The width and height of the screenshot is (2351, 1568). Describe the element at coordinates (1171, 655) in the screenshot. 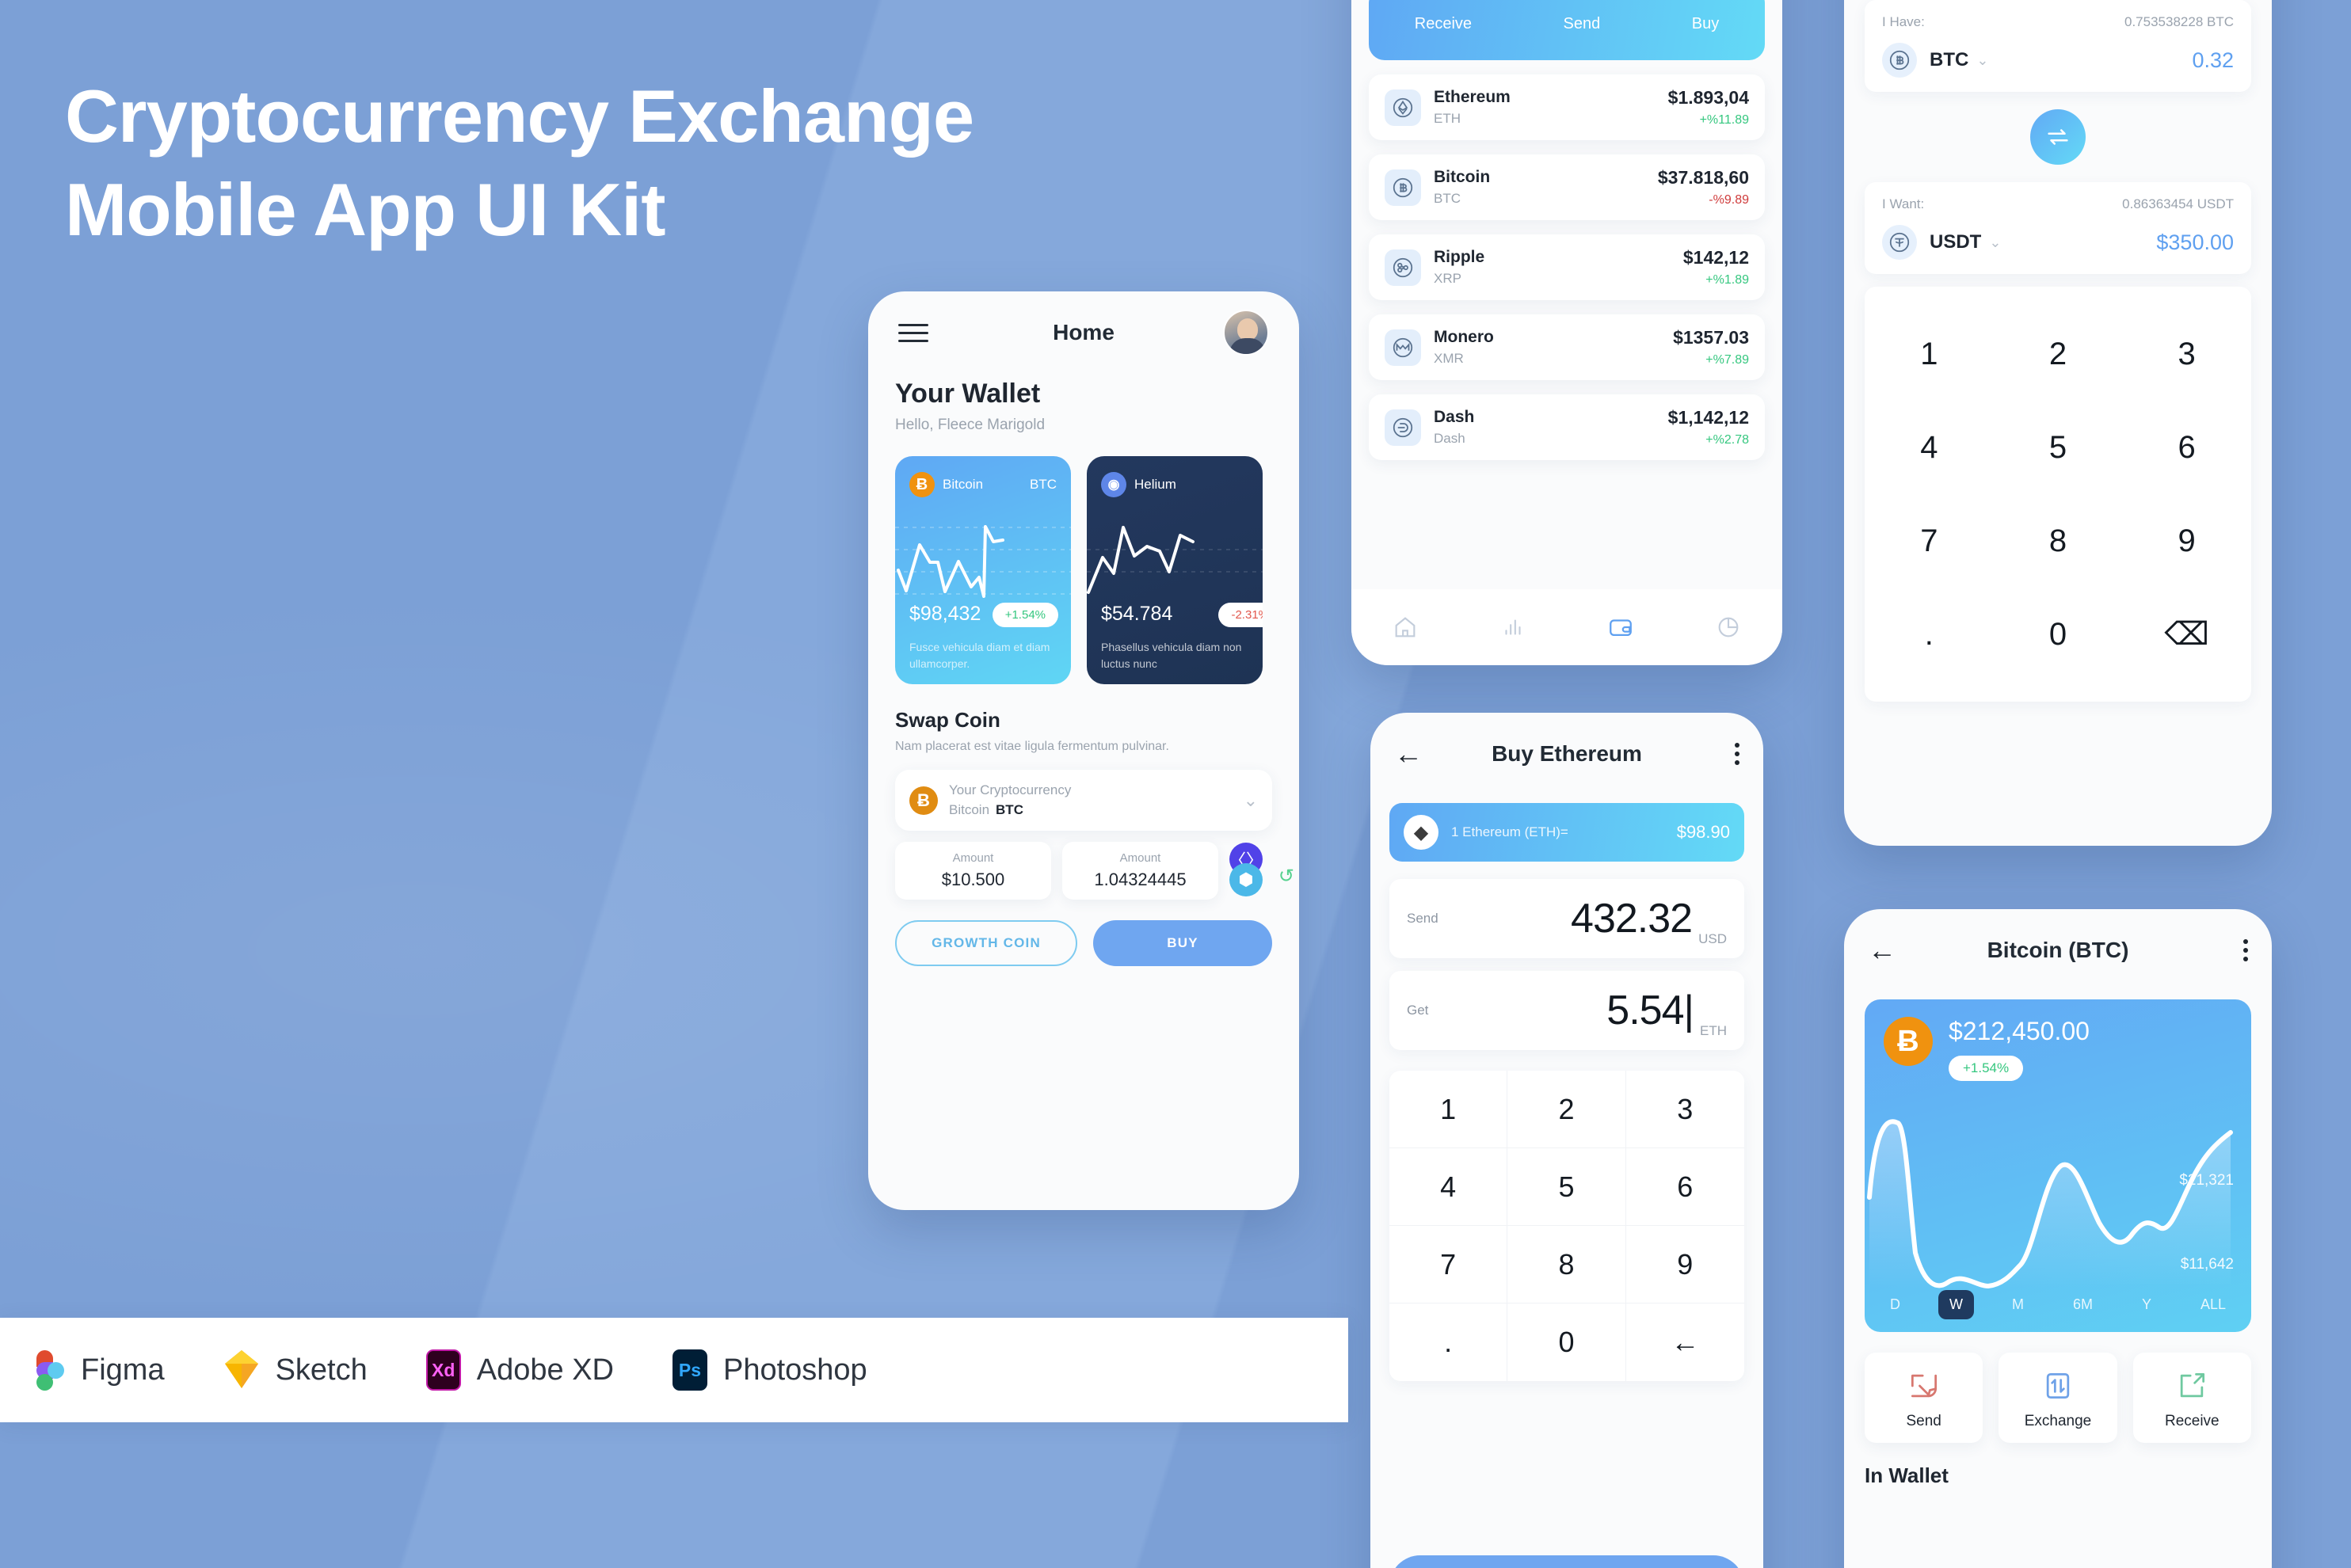

I see `wallet-card-desc: Phasellus vehicula diam non luctus nunc` at that location.